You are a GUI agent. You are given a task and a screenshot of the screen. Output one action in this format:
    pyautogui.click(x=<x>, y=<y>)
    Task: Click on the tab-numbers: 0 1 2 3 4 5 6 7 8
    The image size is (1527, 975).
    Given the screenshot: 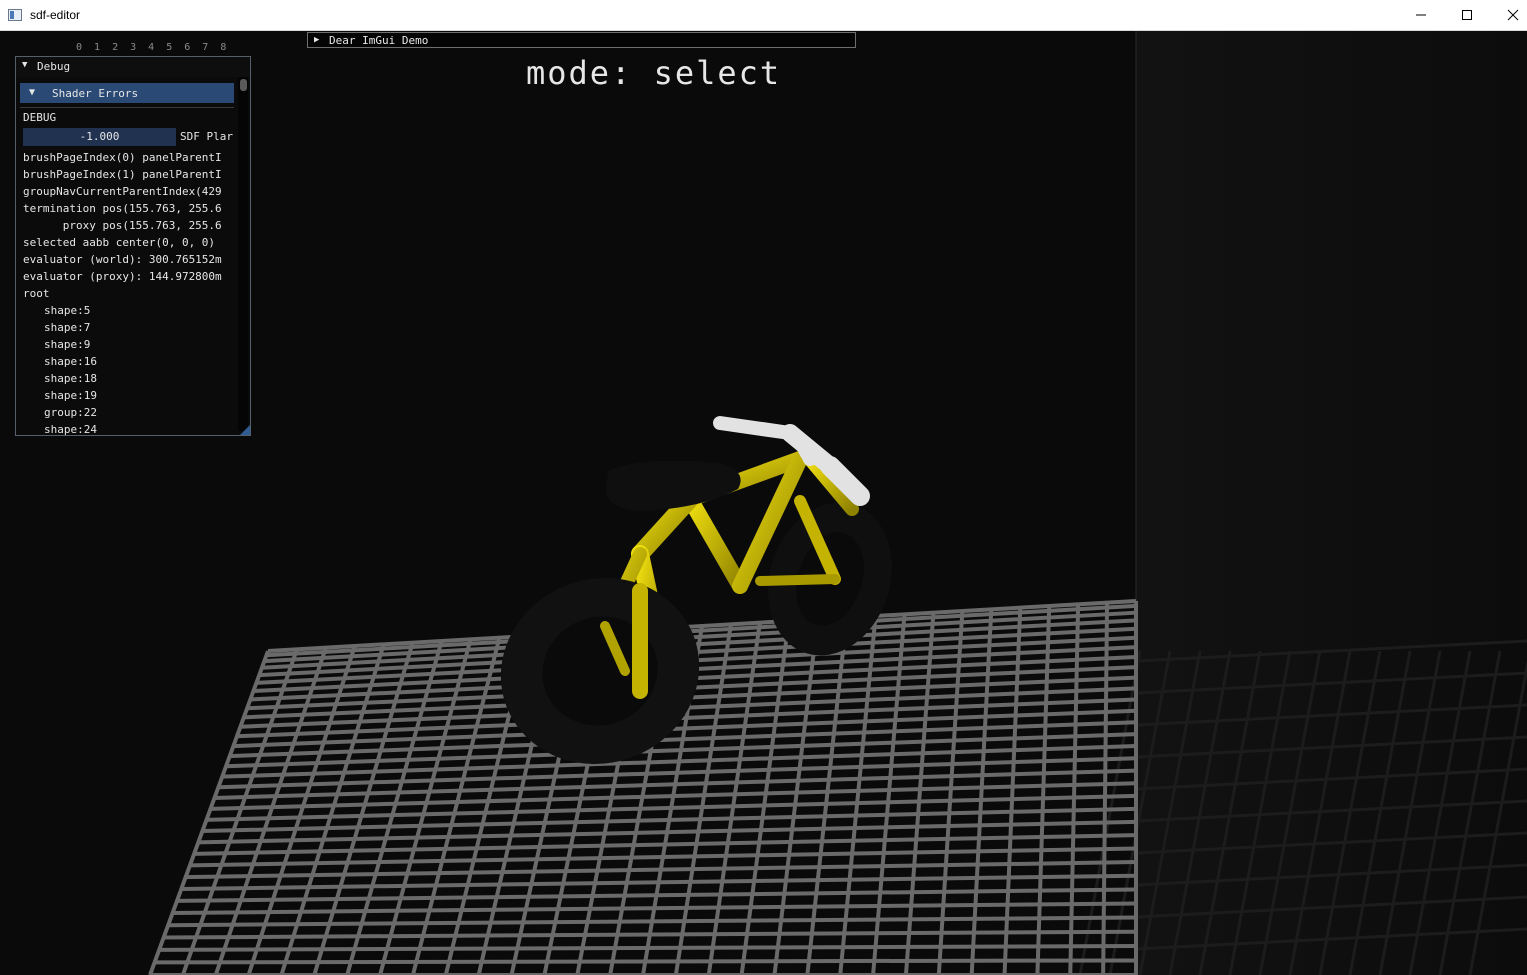 What is the action you would take?
    pyautogui.click(x=152, y=47)
    